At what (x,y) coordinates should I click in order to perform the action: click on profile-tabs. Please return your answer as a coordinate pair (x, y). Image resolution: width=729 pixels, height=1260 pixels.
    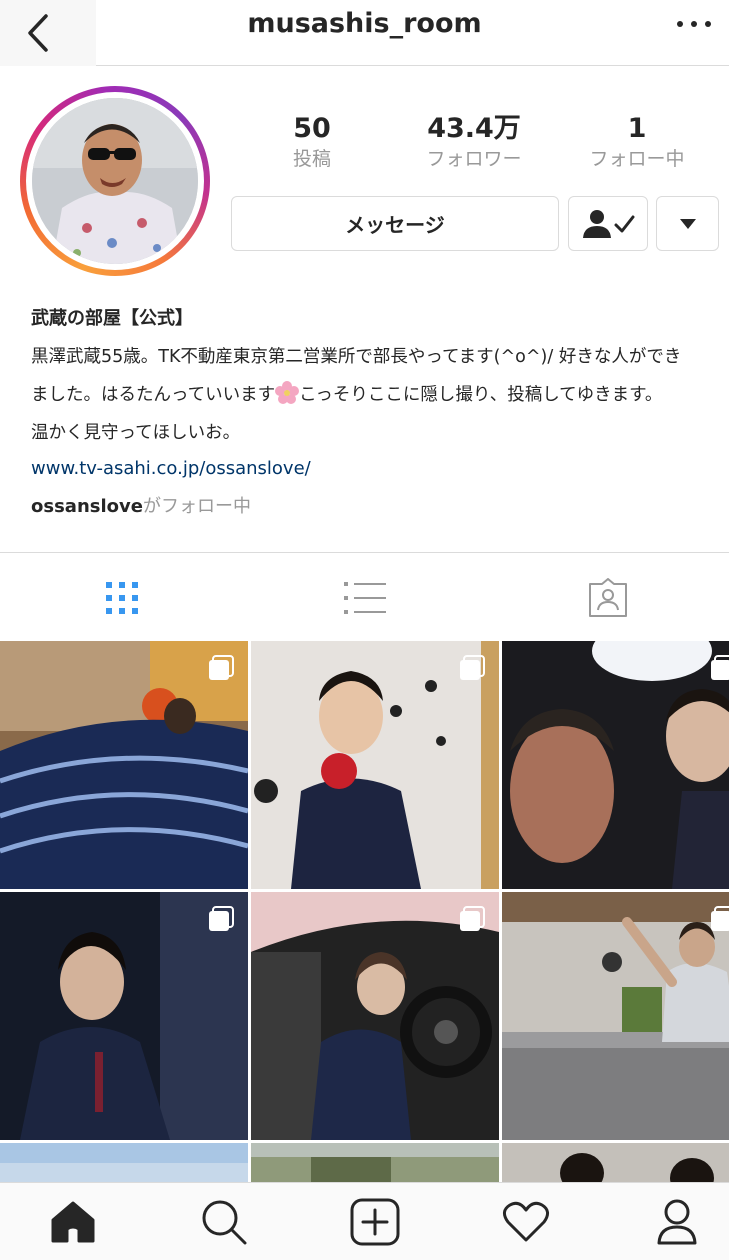
    Looking at the image, I should click on (364, 596).